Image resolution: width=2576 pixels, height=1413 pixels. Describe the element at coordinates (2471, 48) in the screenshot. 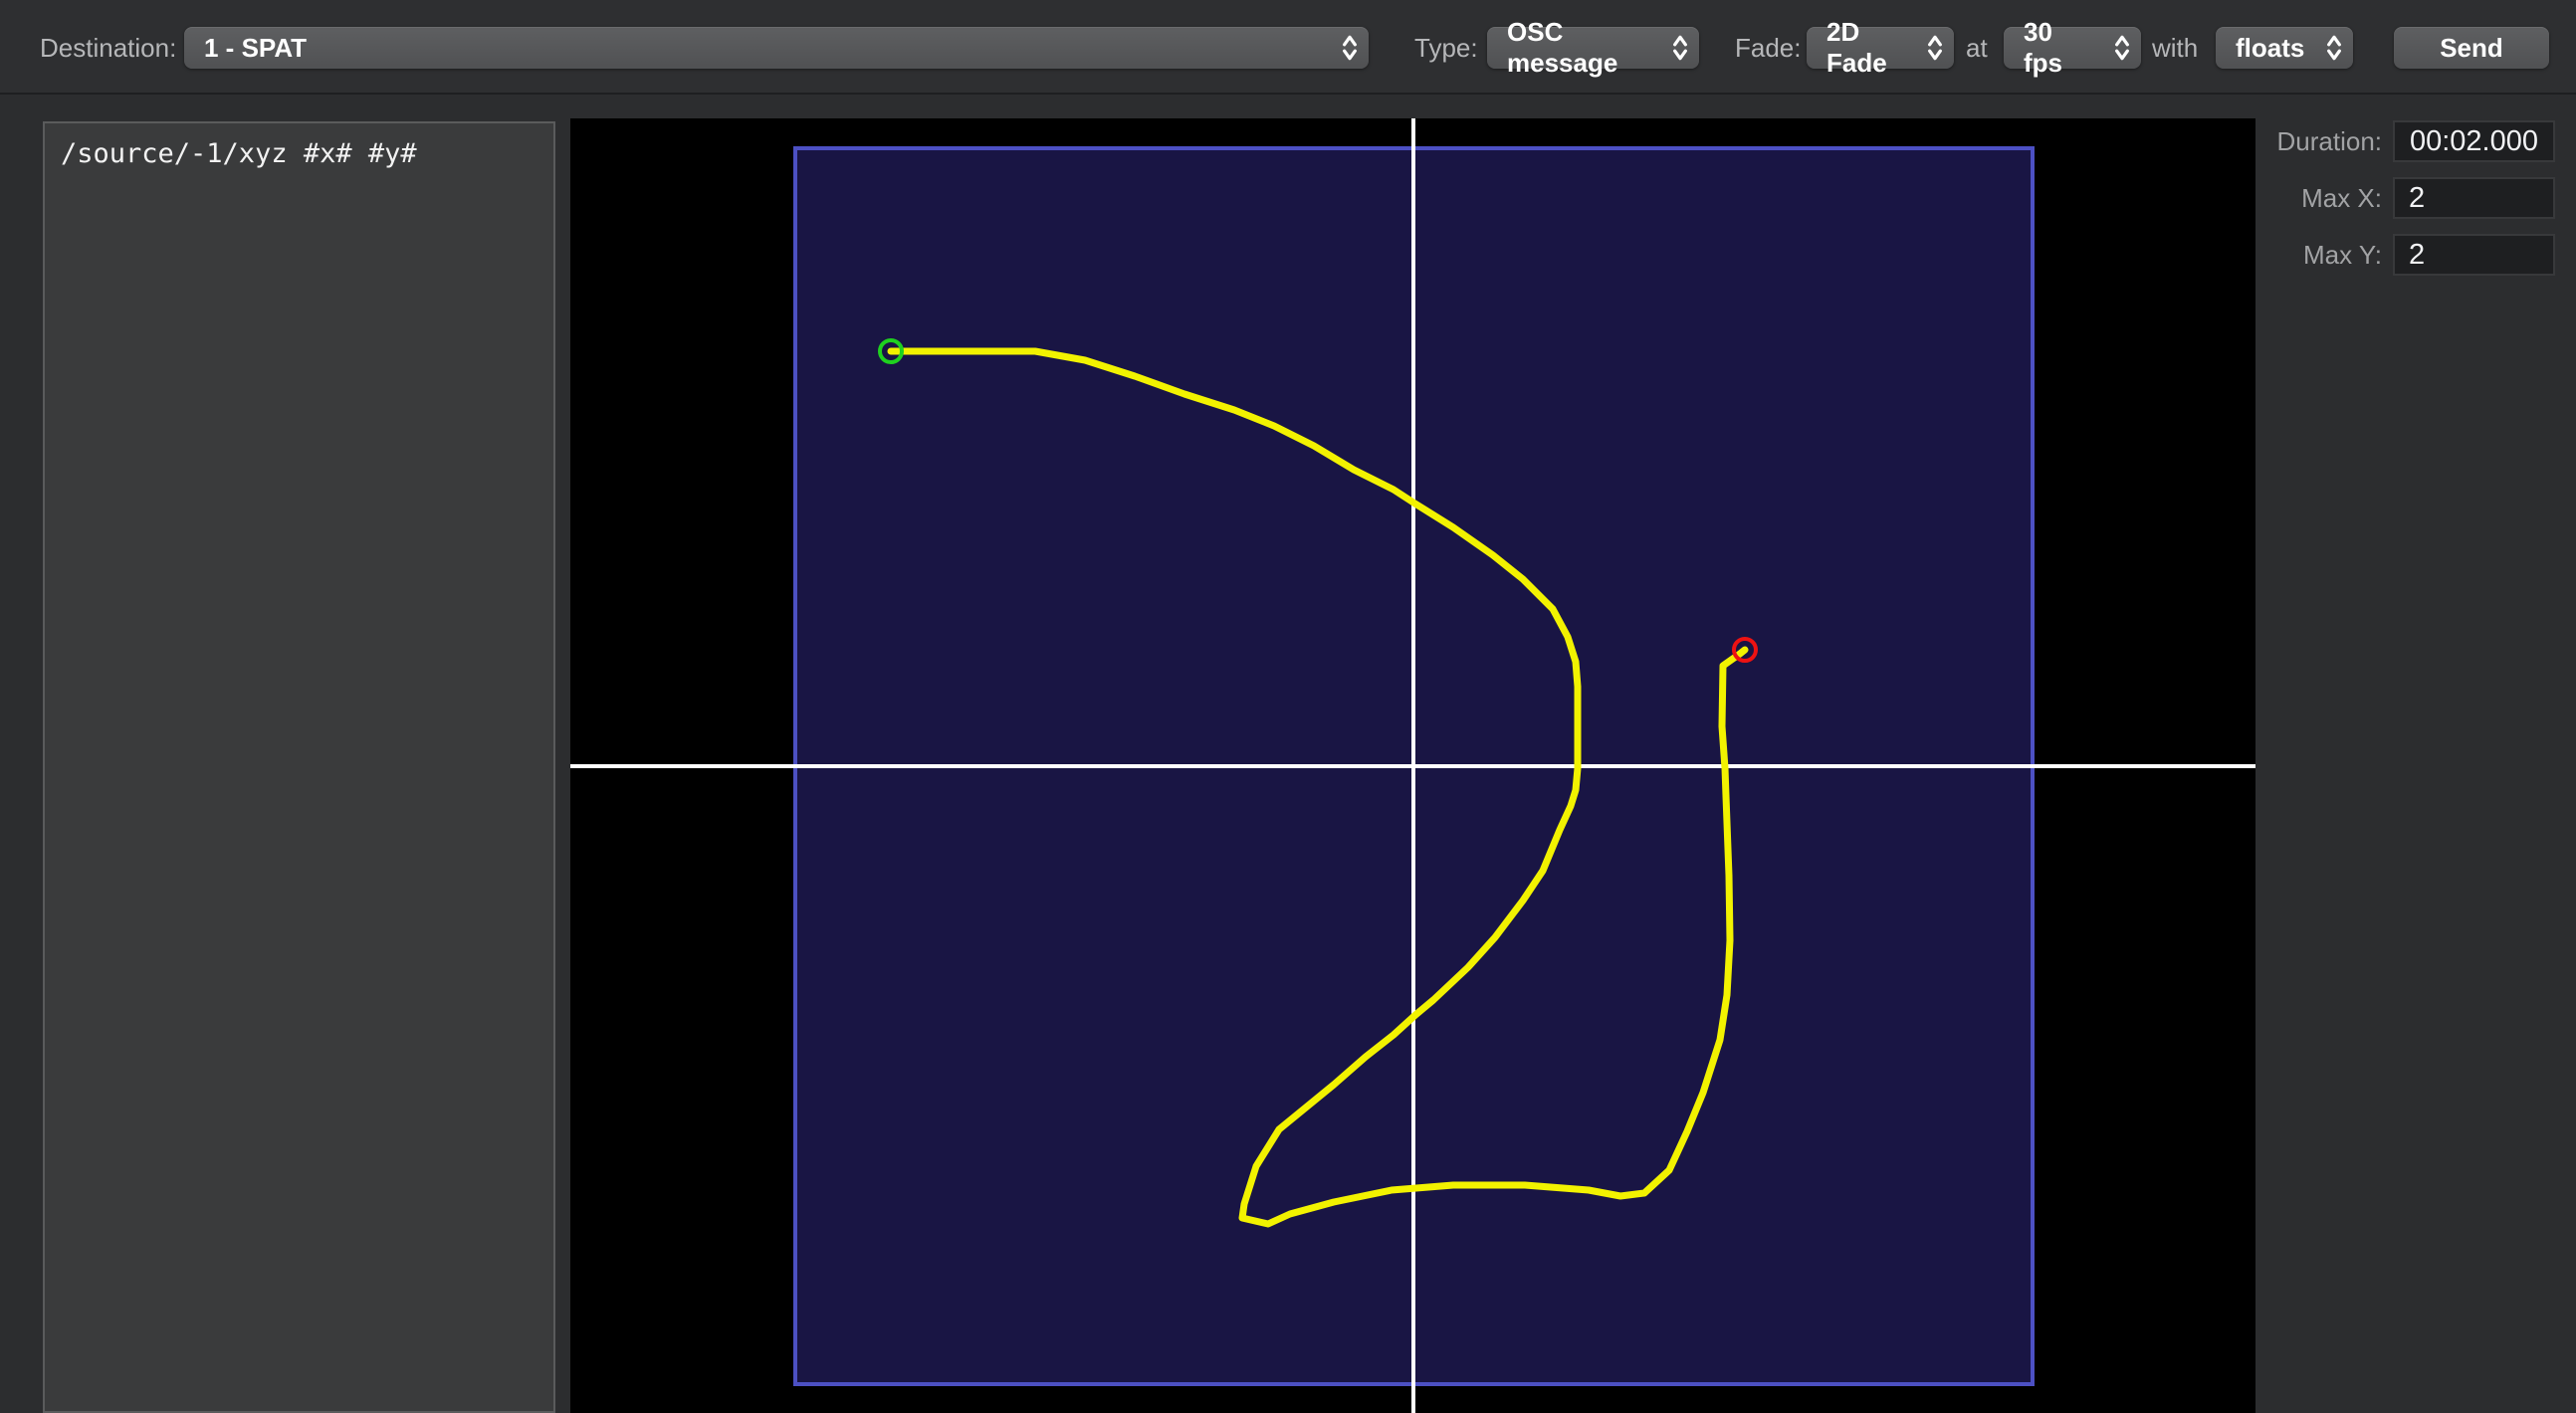

I see `send-button: Send` at that location.